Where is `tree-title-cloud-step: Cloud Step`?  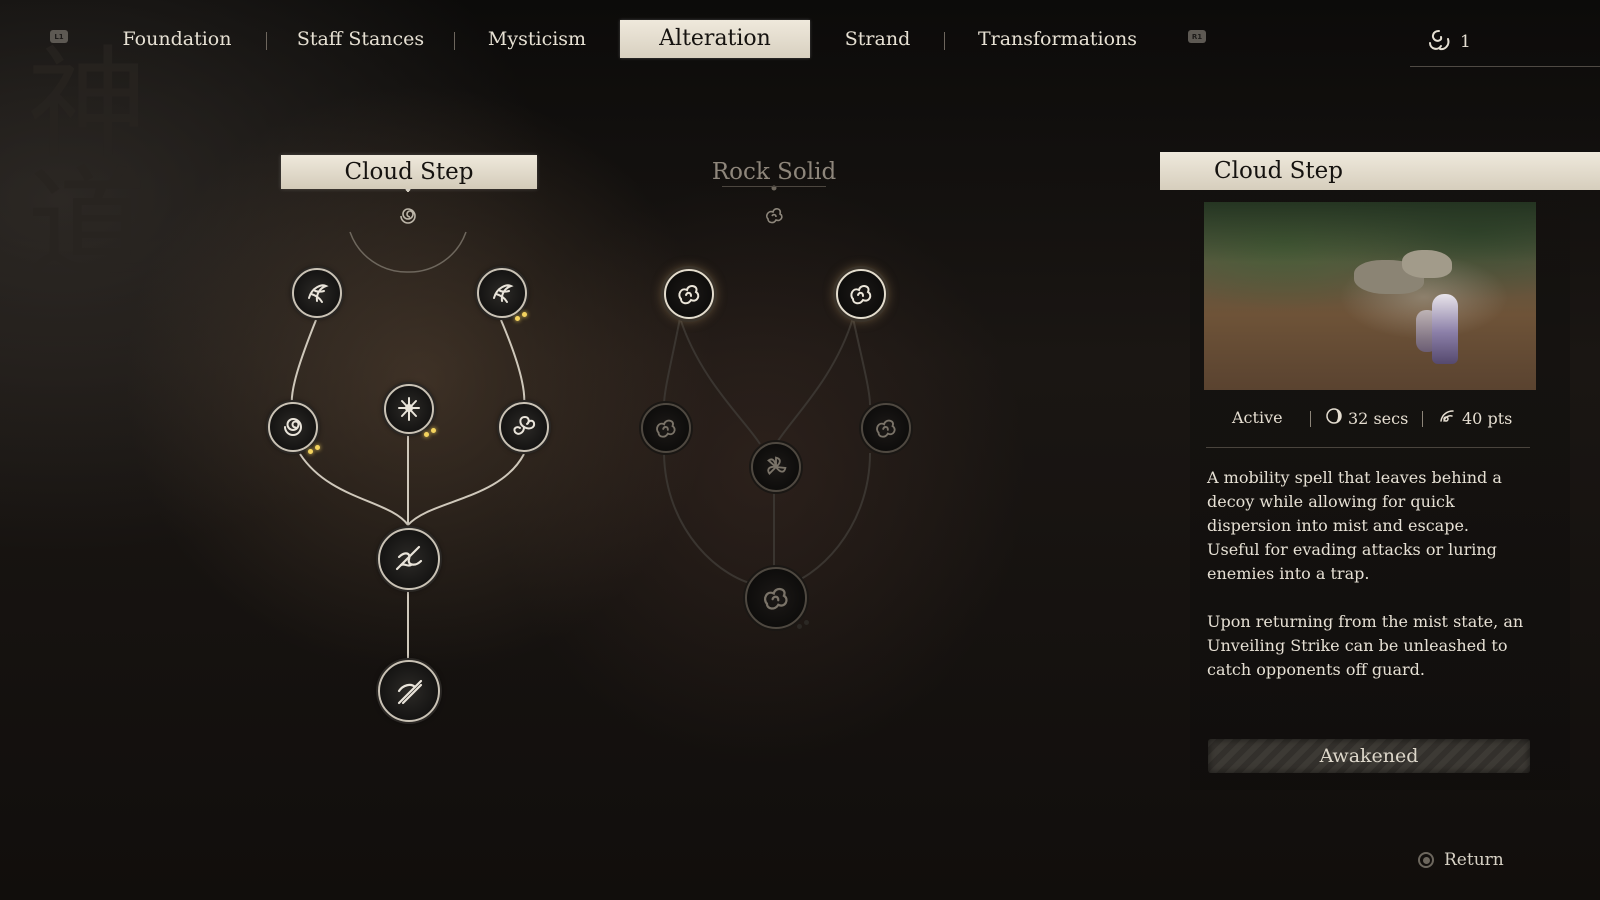
tree-title-cloud-step: Cloud Step is located at coordinates (409, 172).